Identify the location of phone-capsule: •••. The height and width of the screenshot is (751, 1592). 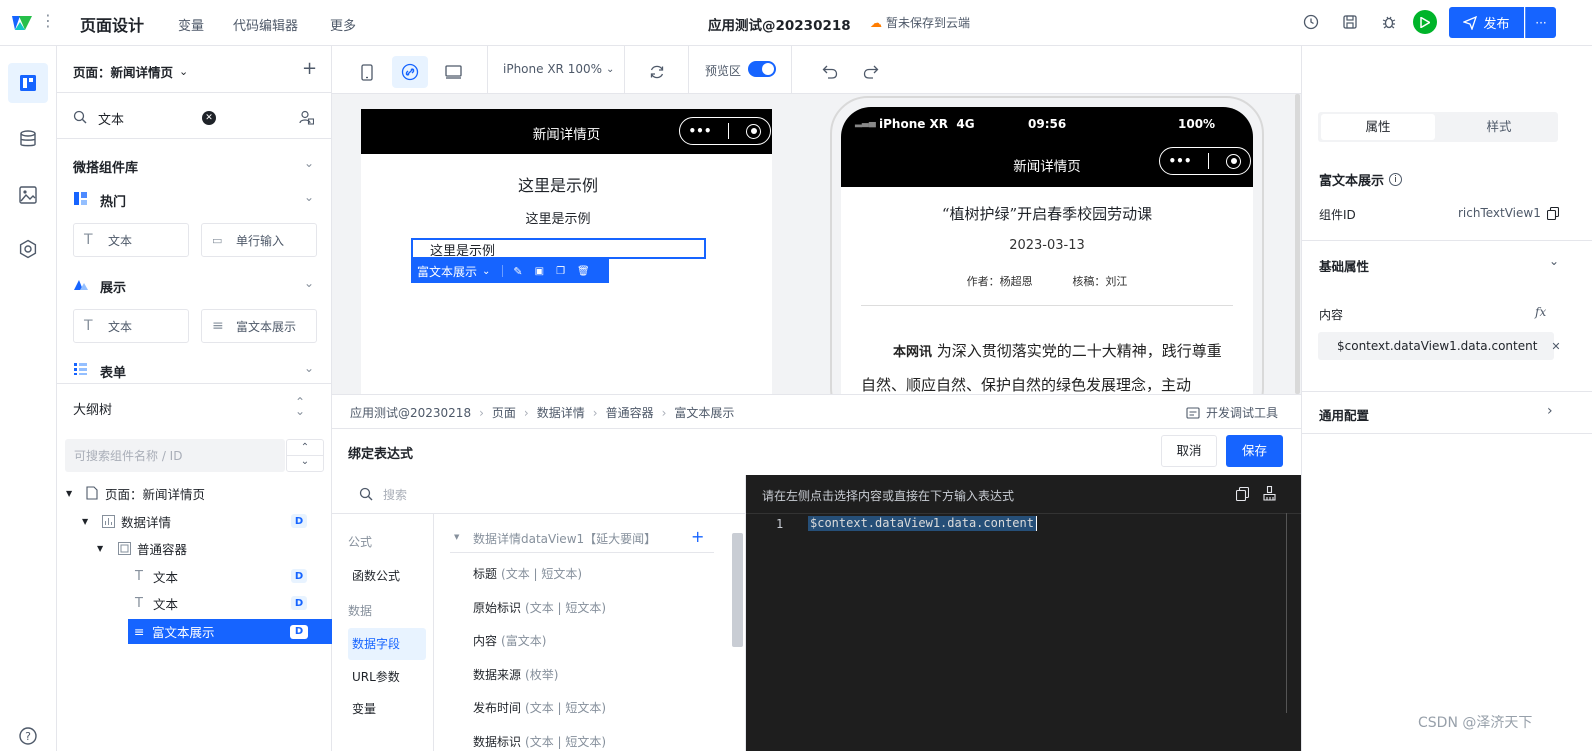
(1205, 161).